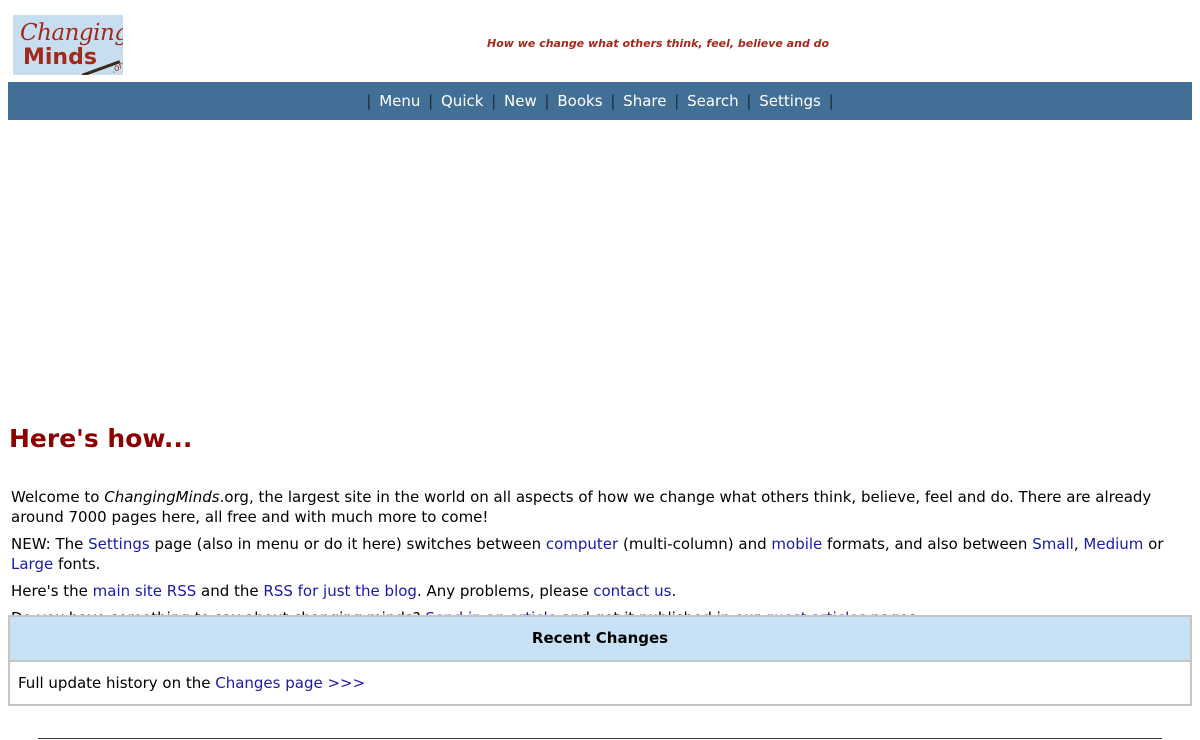 This screenshot has width=1200, height=740. Describe the element at coordinates (52, 591) in the screenshot. I see `text: Here's the` at that location.